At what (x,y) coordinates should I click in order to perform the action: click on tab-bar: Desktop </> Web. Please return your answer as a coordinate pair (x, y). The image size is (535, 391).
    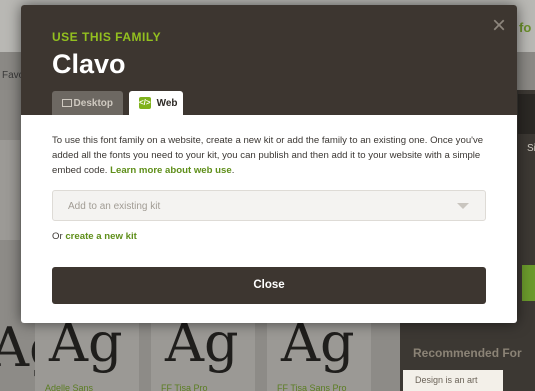
    Looking at the image, I should click on (117, 103).